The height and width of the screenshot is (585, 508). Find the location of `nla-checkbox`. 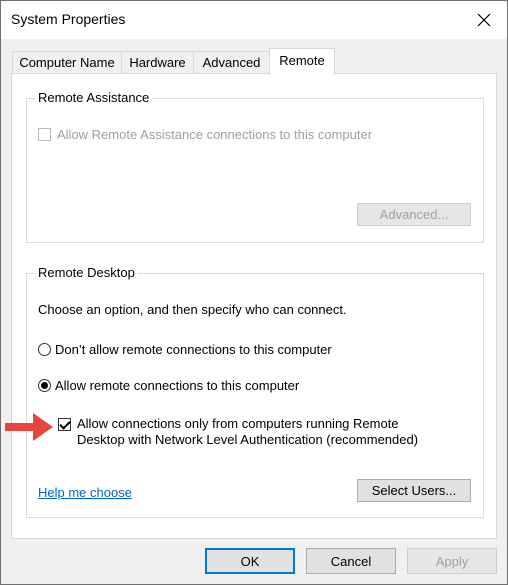

nla-checkbox is located at coordinates (64, 424).